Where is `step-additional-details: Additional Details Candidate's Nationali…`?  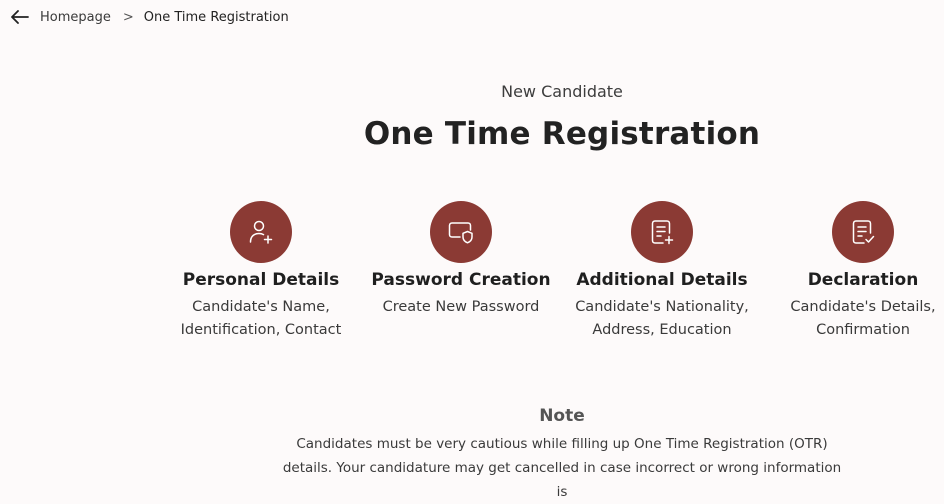
step-additional-details: Additional Details Candidate's Nationali… is located at coordinates (662, 271).